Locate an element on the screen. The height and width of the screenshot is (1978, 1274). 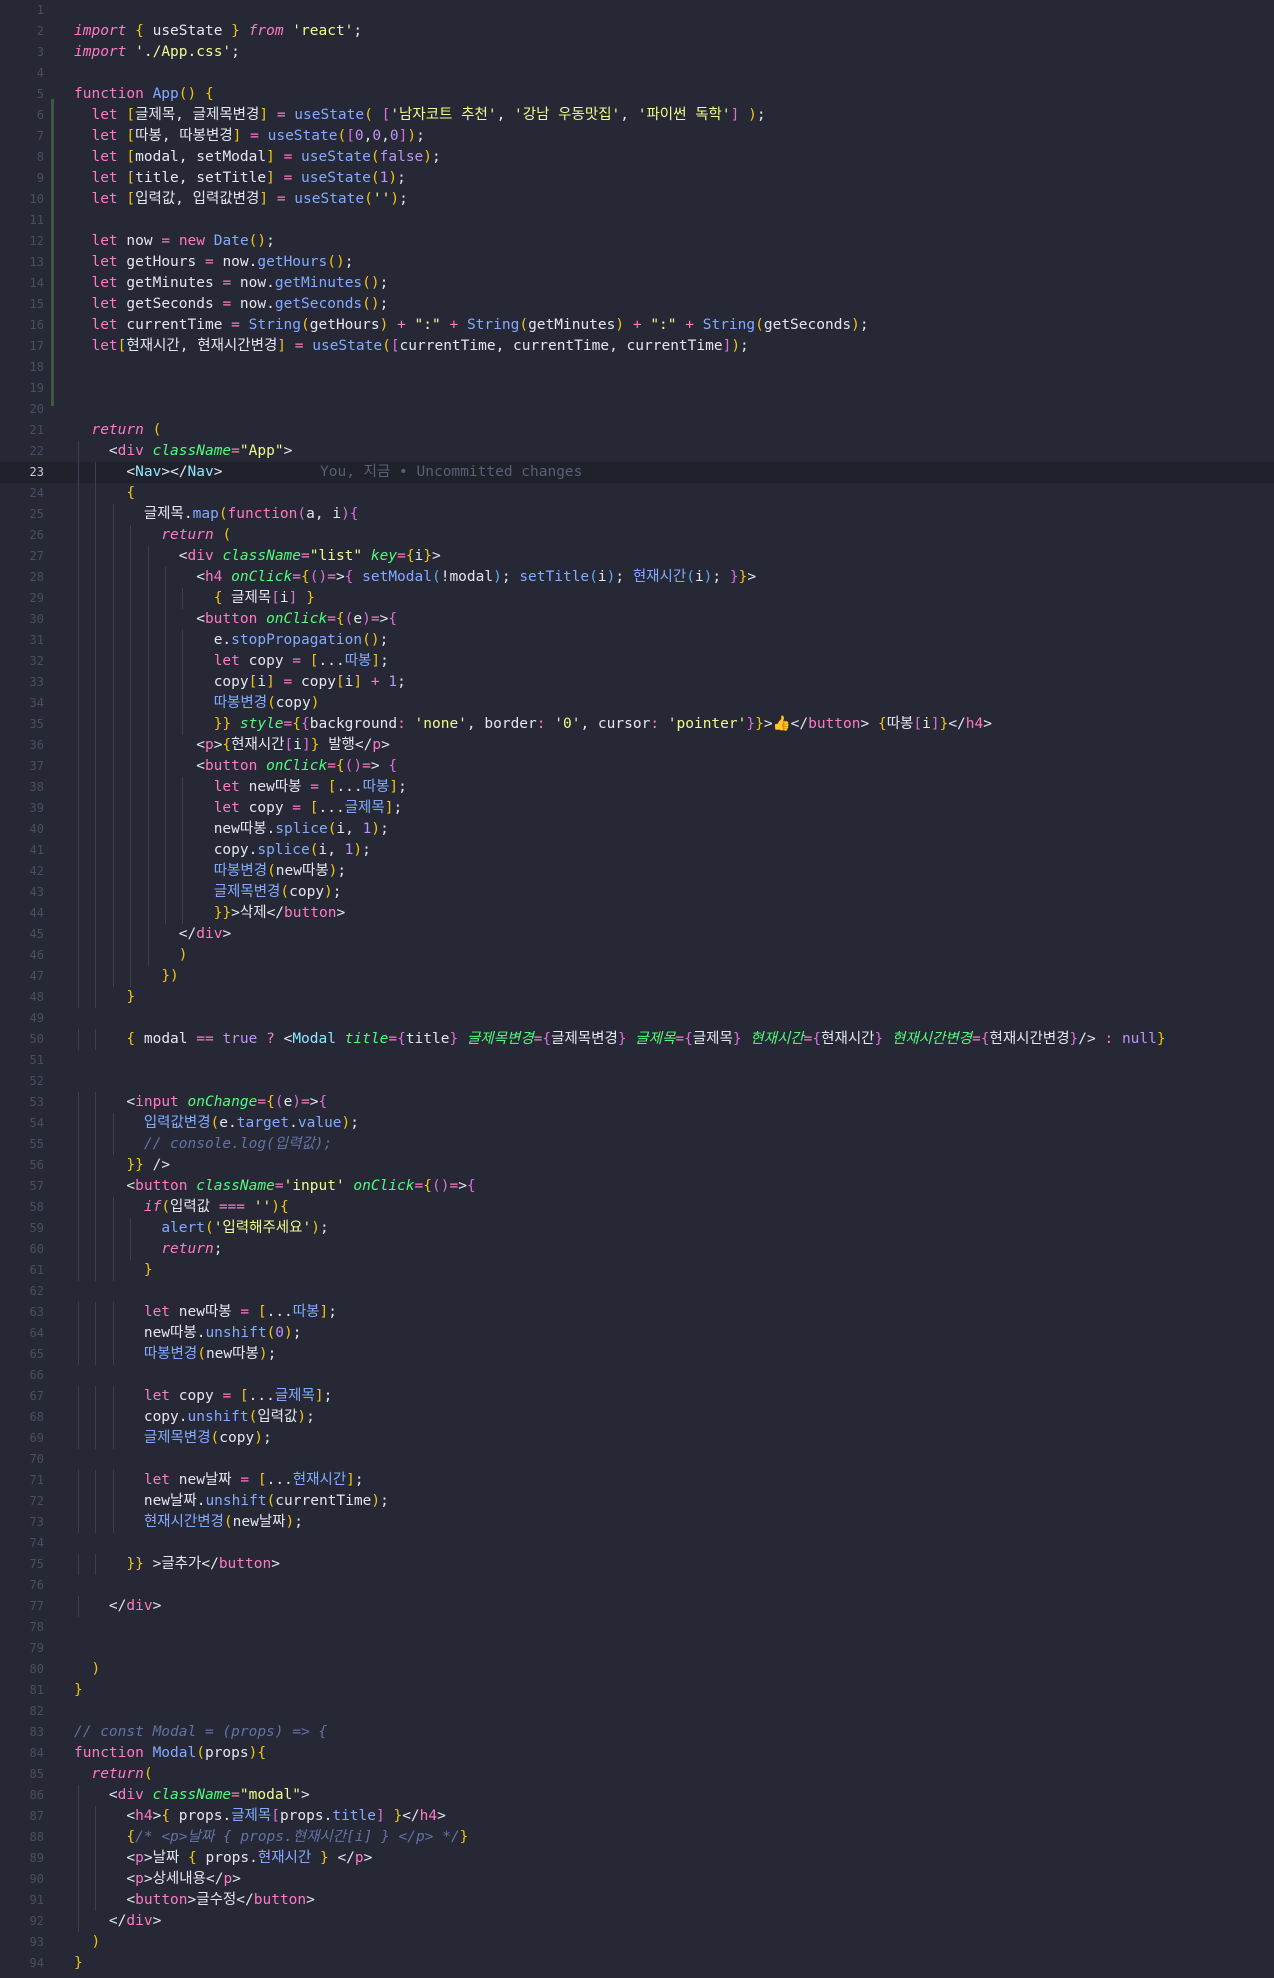
code-line: 69 글제목변경(copy); is located at coordinates (637, 1438).